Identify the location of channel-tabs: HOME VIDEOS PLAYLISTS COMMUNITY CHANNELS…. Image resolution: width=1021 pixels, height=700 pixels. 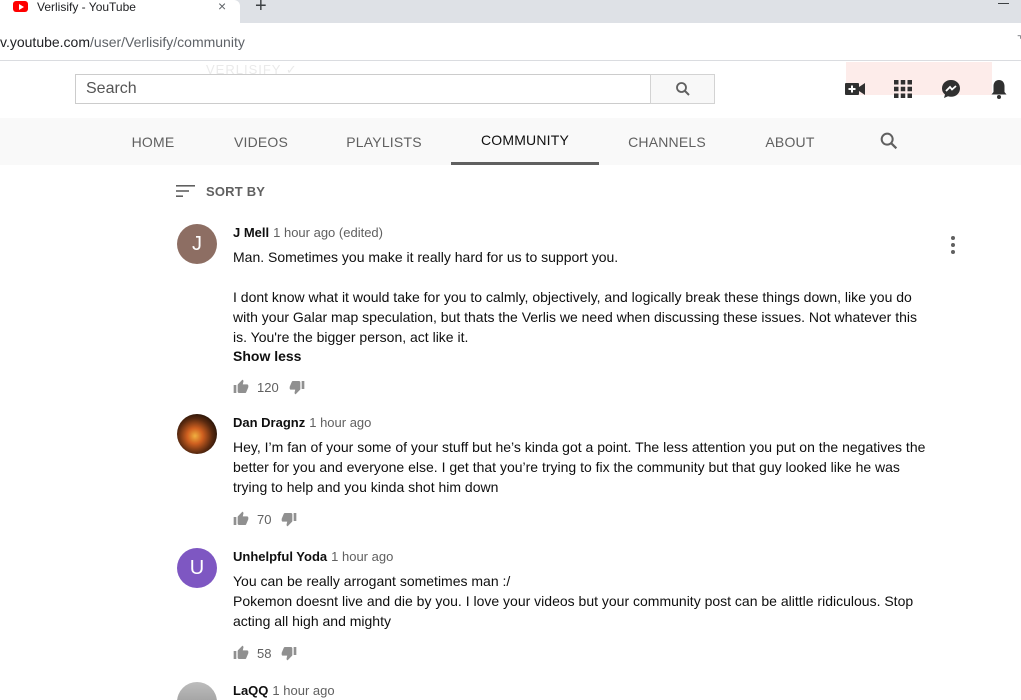
(510, 141).